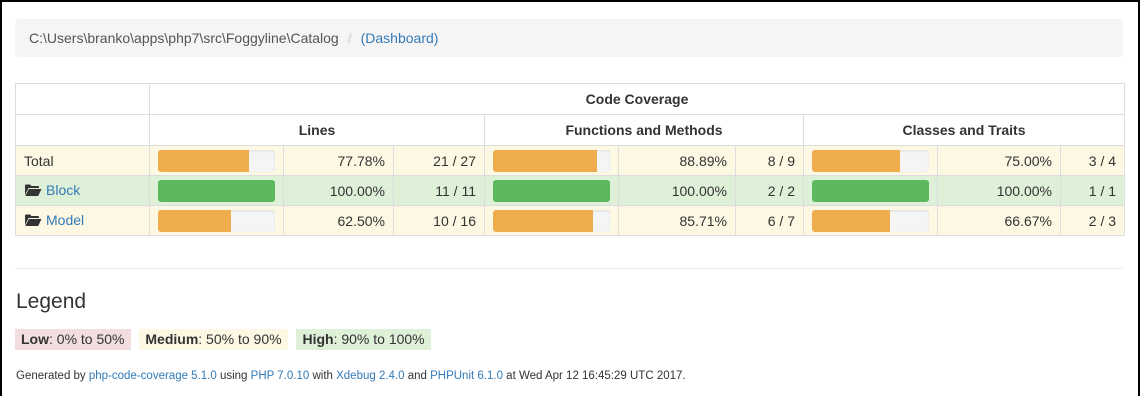  What do you see at coordinates (769, 220) in the screenshot?
I see `functions-count: 6 / 7` at bounding box center [769, 220].